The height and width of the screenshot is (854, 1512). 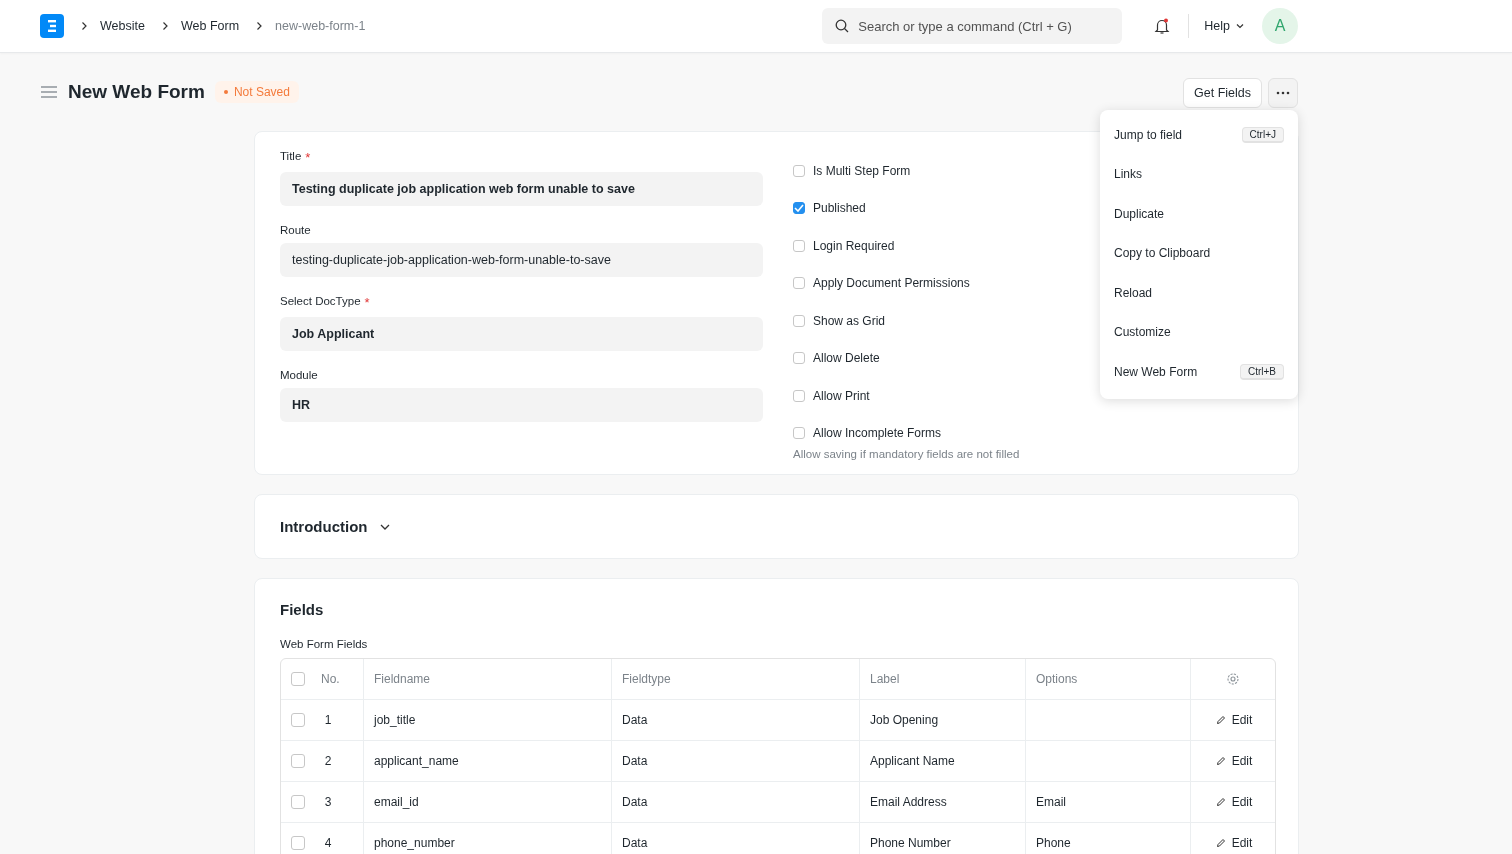 What do you see at coordinates (1199, 253) in the screenshot?
I see `menu-item: Copy to Clipboard` at bounding box center [1199, 253].